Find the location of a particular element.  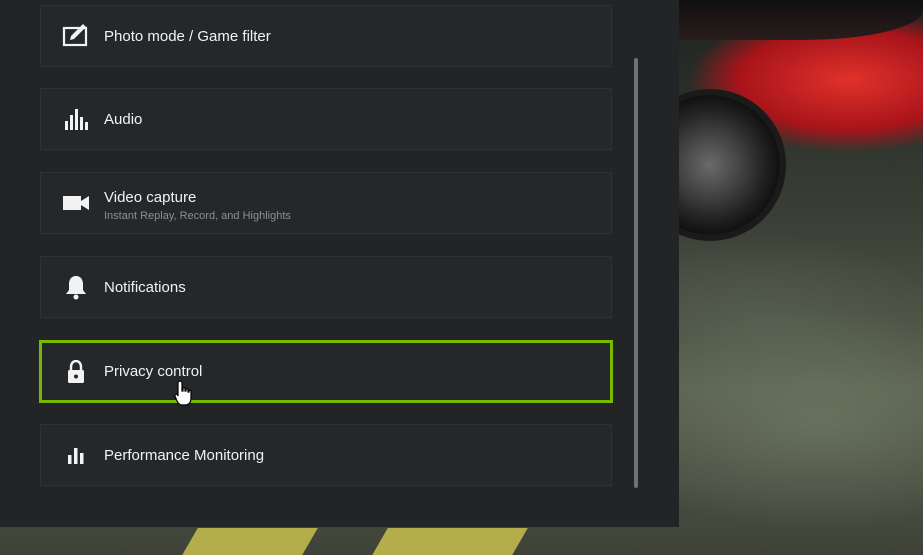

menu-item-sublabel: Instant Replay, Record, and Highlights is located at coordinates (197, 216).